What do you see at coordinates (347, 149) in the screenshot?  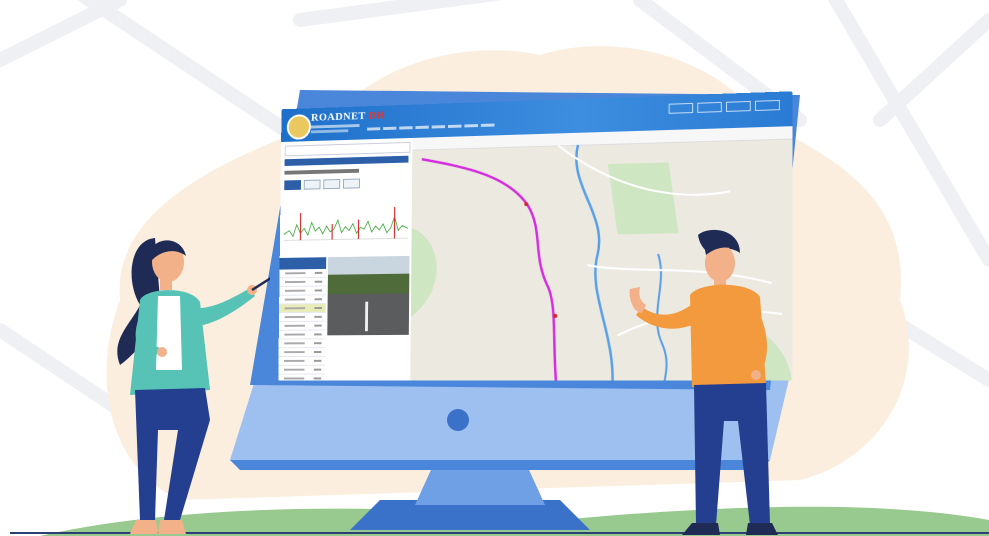 I see `search-input` at bounding box center [347, 149].